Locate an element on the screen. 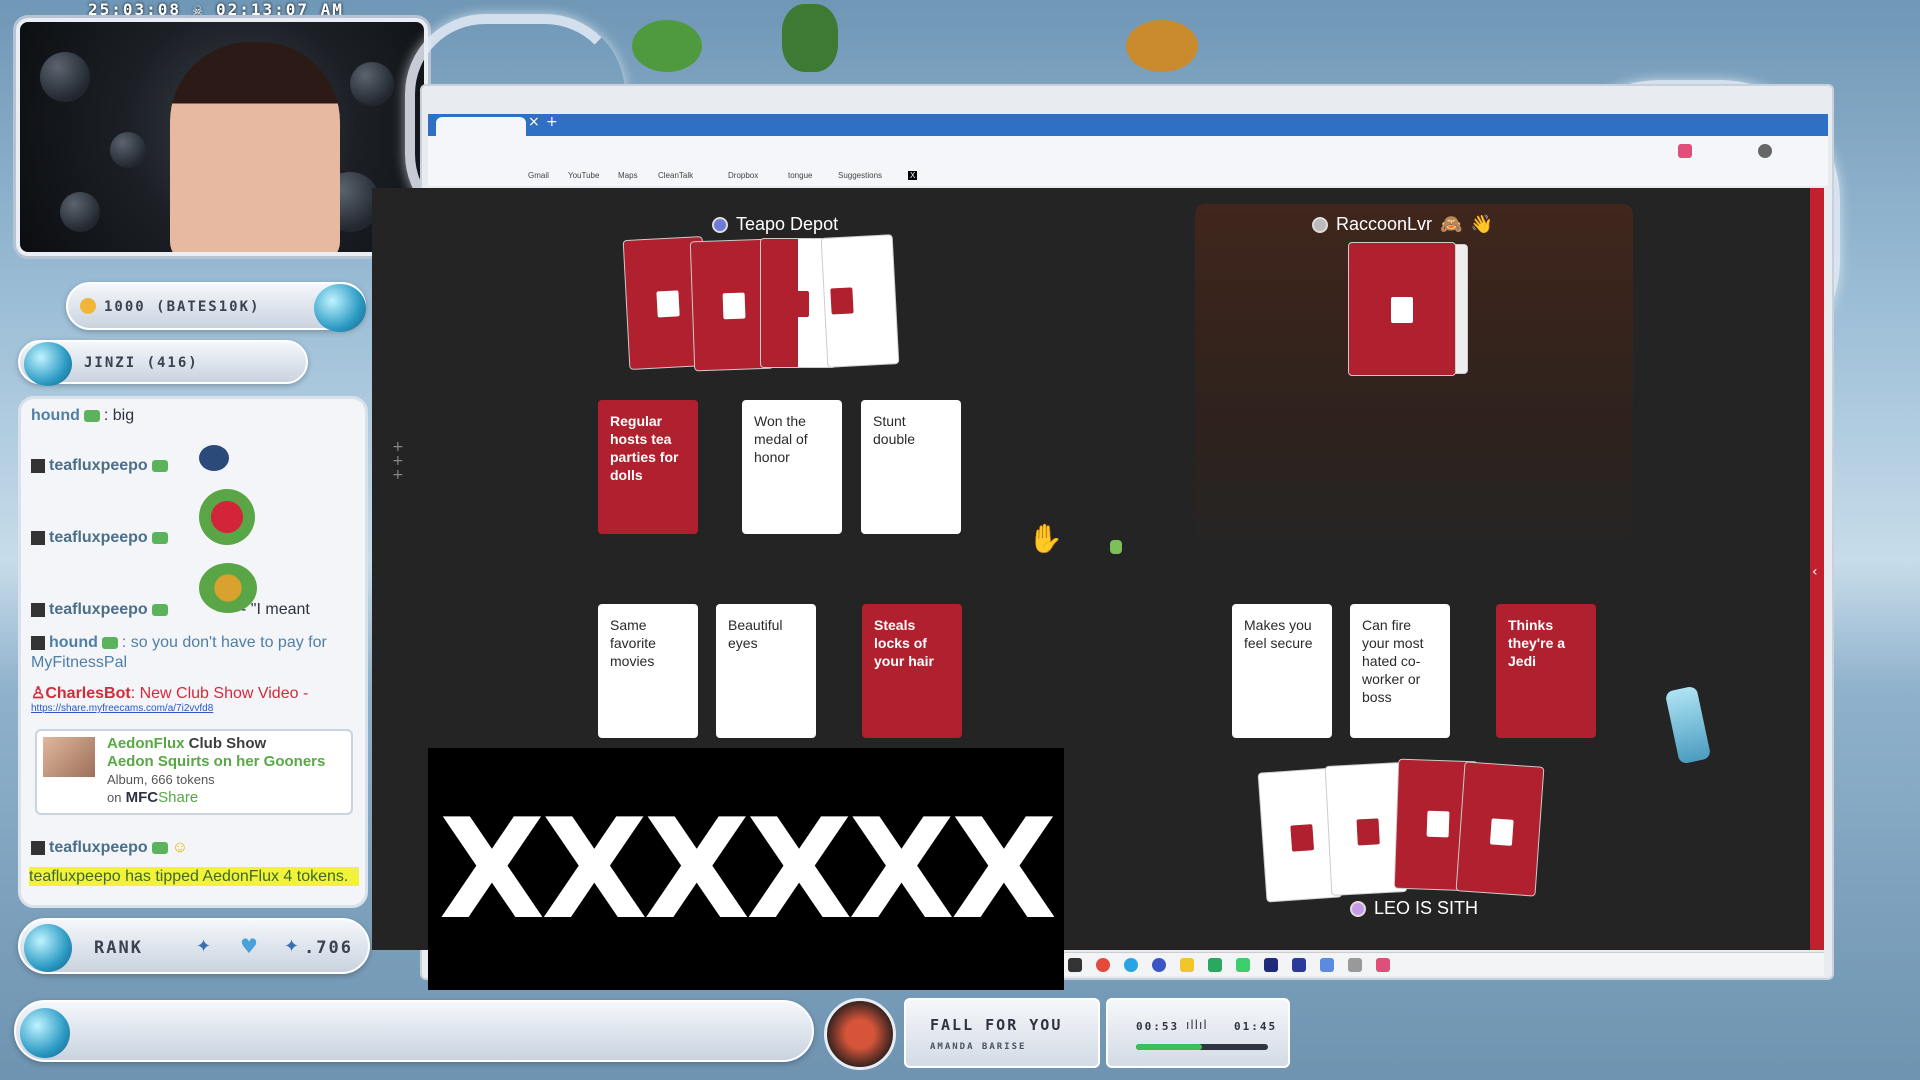  smile-emote-icon: ☺ is located at coordinates (180, 847).